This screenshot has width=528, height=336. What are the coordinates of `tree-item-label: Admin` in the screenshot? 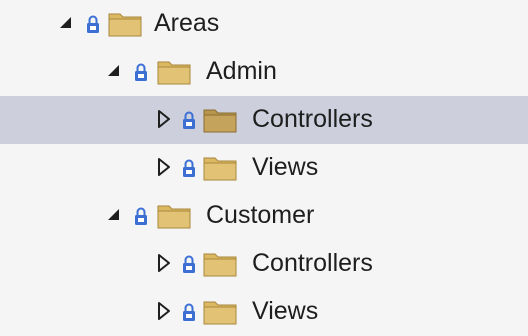 It's located at (241, 71).